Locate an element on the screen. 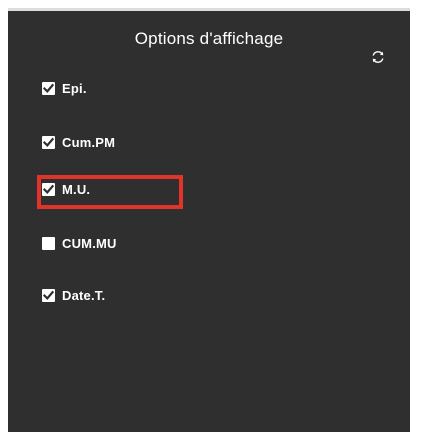  refresh-icon is located at coordinates (378, 57).